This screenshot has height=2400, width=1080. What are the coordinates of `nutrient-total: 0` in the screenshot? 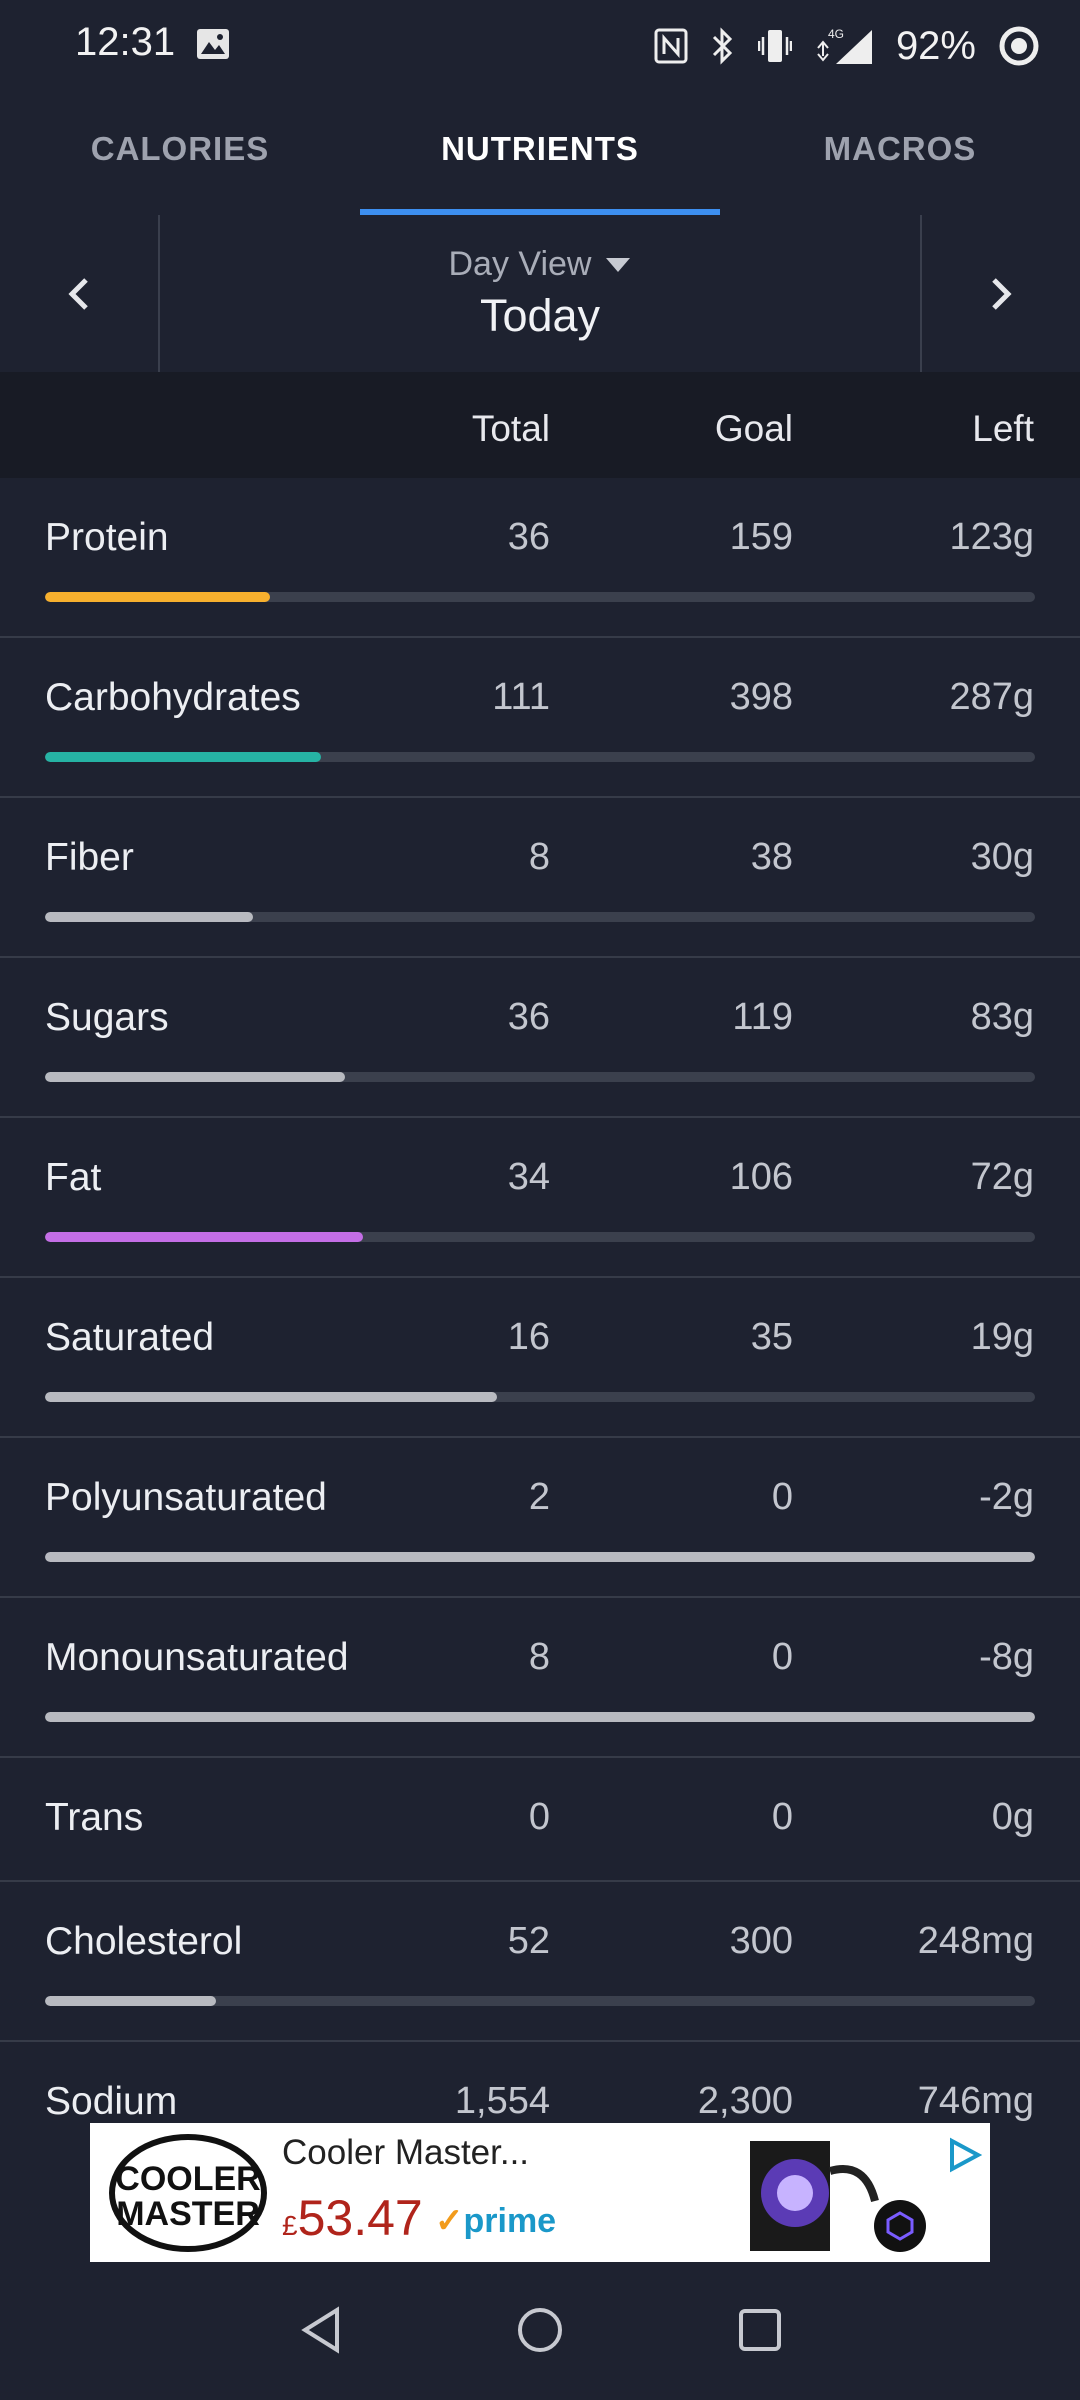 It's located at (539, 1817).